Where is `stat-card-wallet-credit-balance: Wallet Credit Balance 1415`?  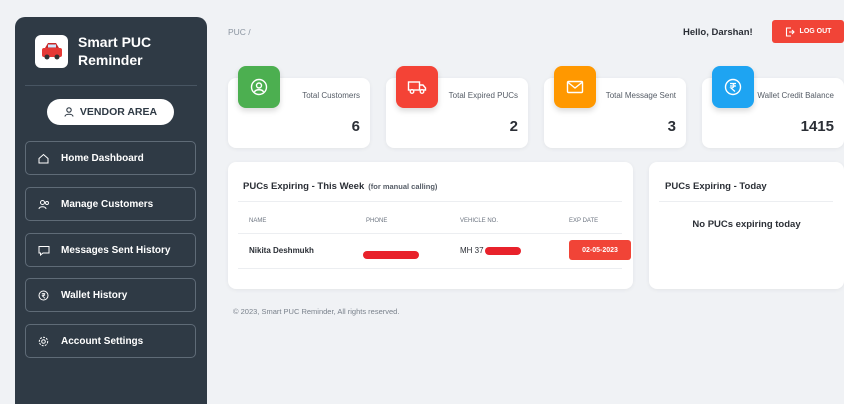 stat-card-wallet-credit-balance: Wallet Credit Balance 1415 is located at coordinates (773, 107).